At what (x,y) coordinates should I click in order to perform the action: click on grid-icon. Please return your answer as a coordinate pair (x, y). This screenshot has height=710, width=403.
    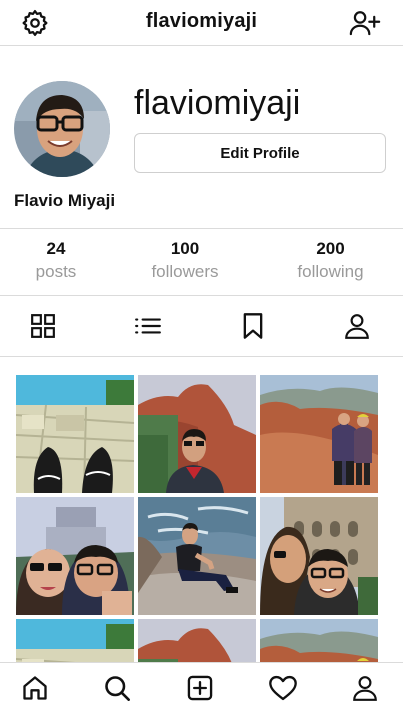
    Looking at the image, I should click on (43, 326).